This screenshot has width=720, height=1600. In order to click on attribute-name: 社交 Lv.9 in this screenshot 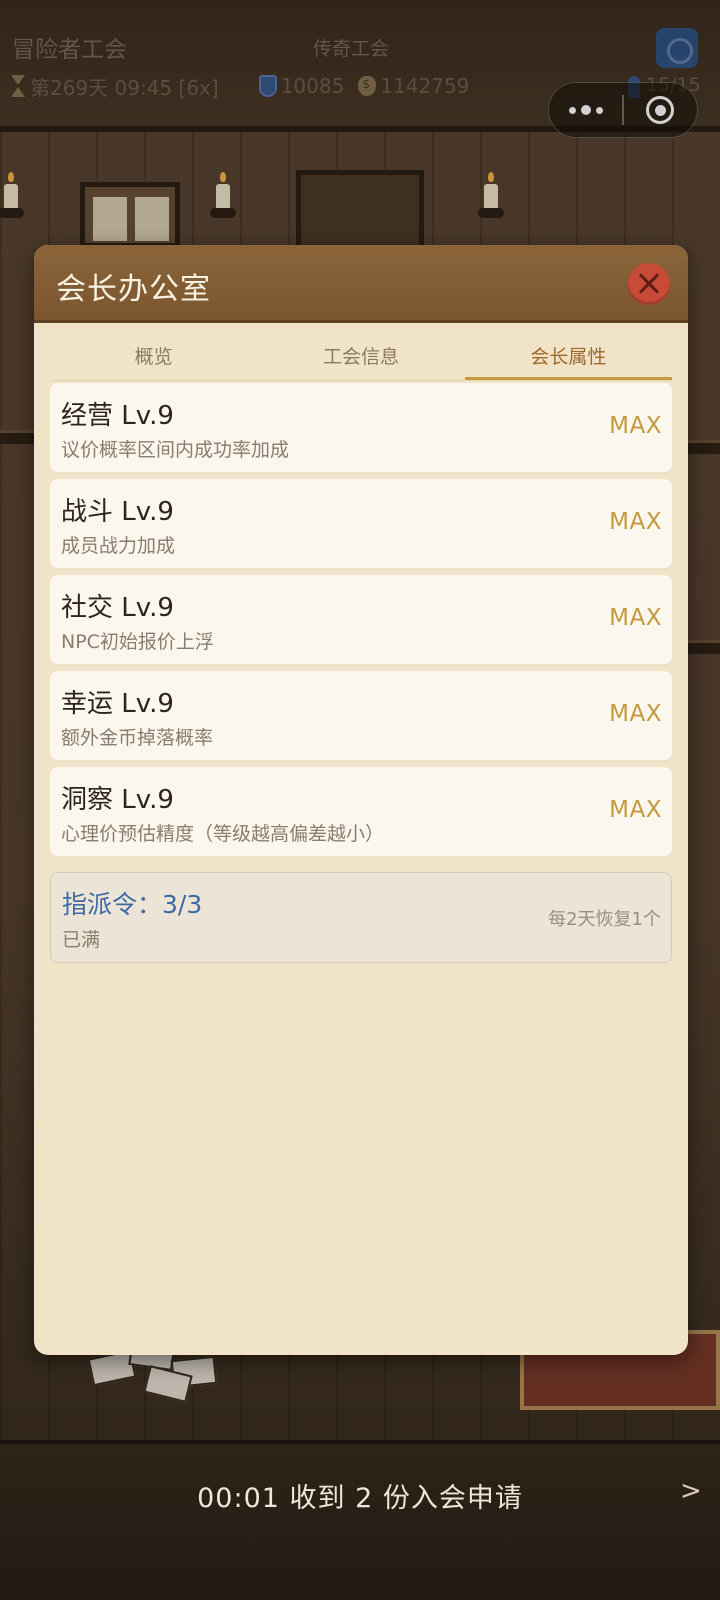, I will do `click(117, 608)`.